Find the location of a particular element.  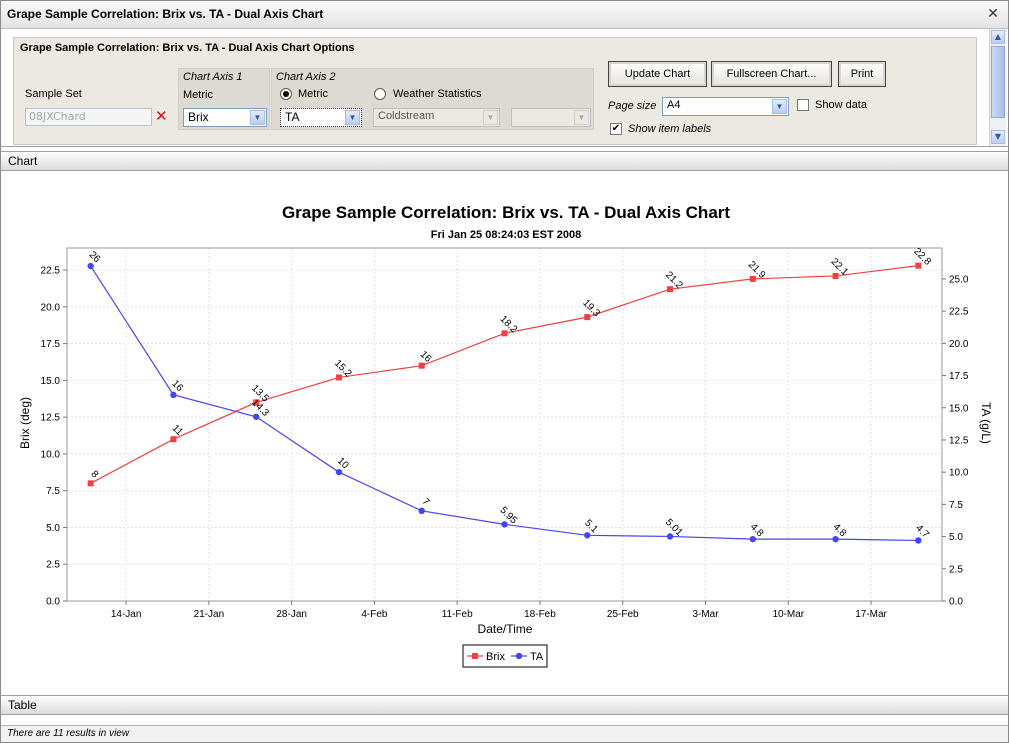

clear-sample-set-icon: ✕ is located at coordinates (161, 116).